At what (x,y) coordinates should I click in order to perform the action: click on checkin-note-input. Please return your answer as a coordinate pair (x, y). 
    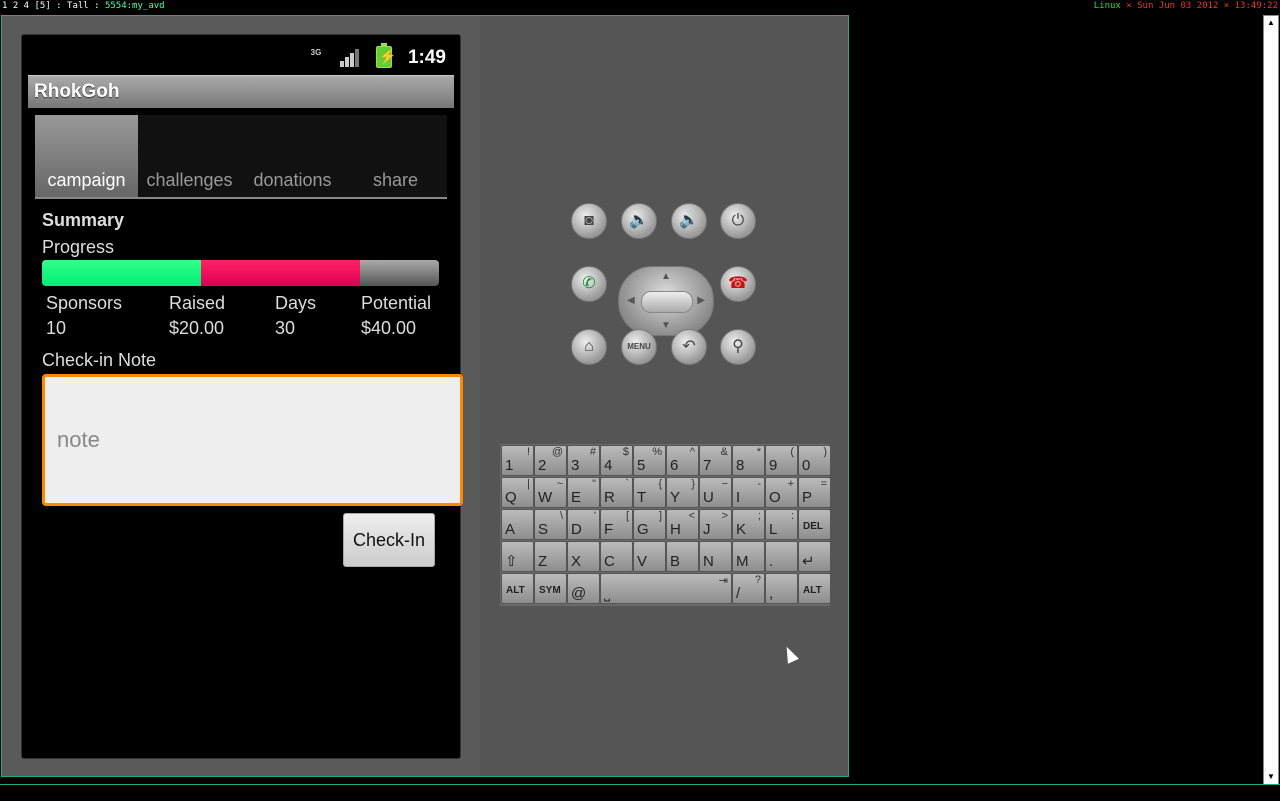
    Looking at the image, I should click on (252, 440).